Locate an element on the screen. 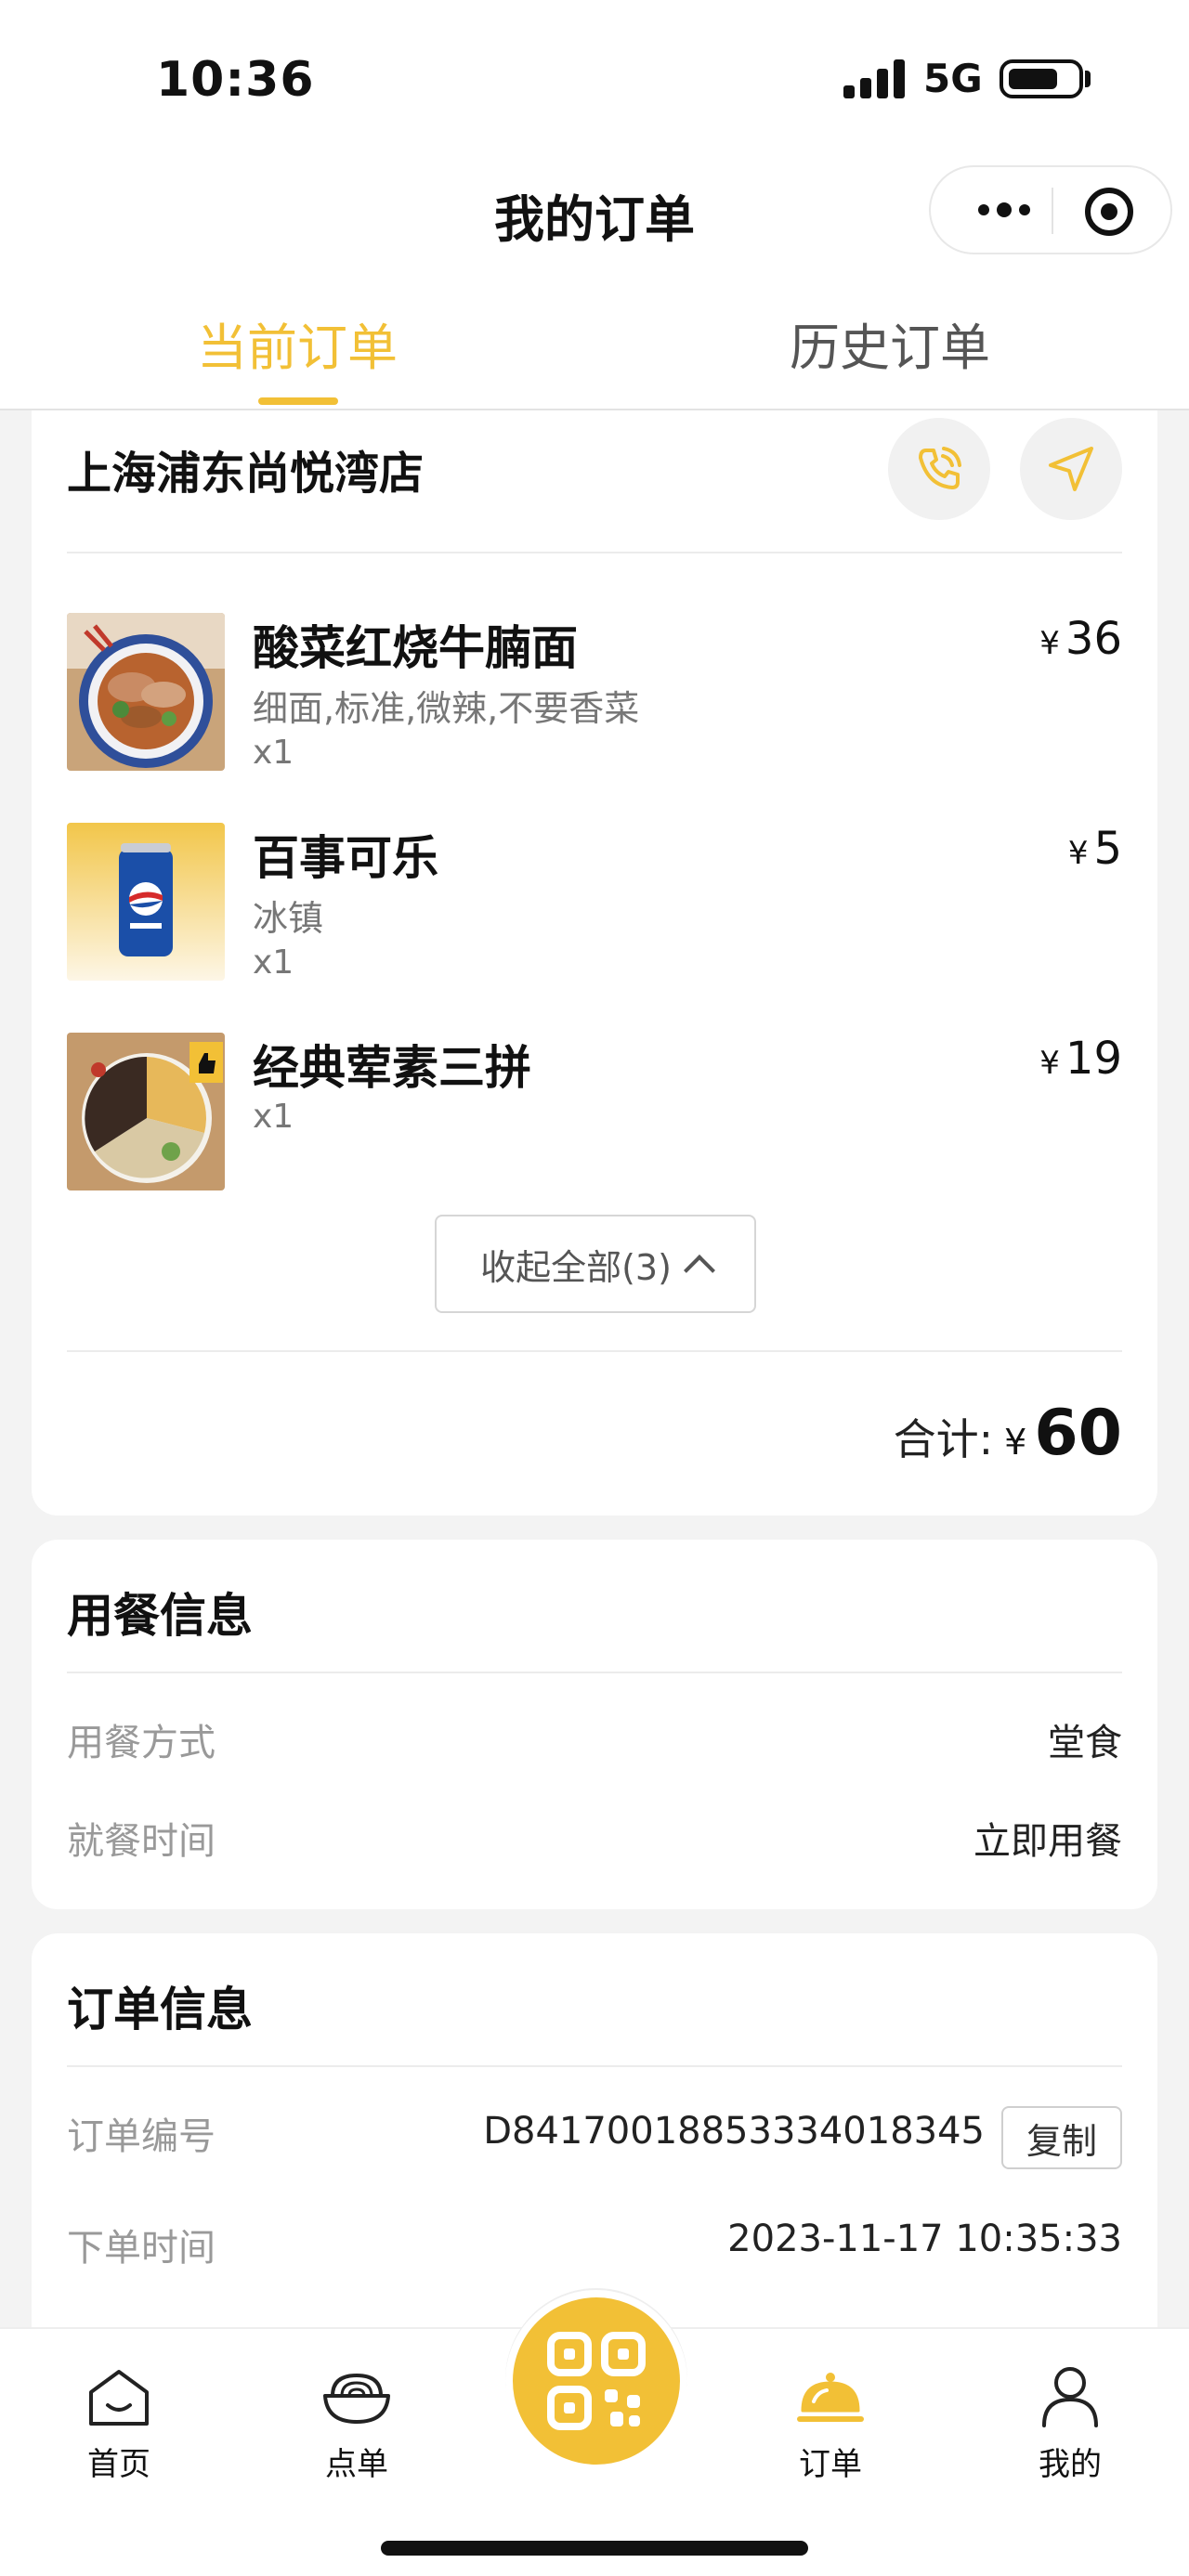 This screenshot has width=1189, height=2576. price-value: 36 is located at coordinates (1093, 639).